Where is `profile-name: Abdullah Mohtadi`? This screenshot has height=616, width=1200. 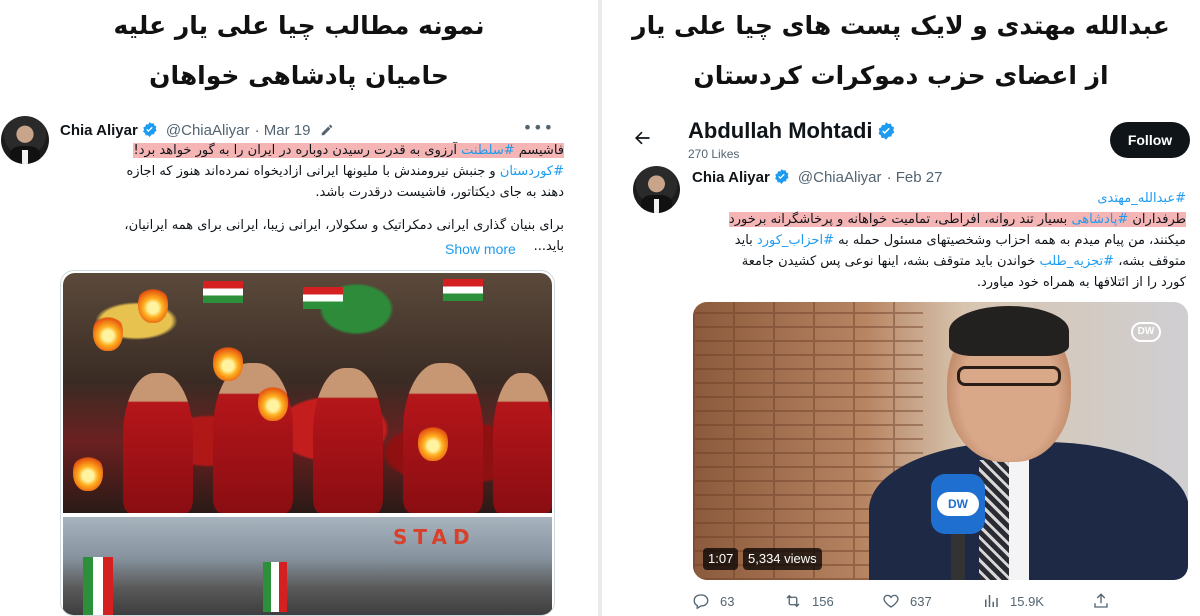
profile-name: Abdullah Mohtadi is located at coordinates (793, 131).